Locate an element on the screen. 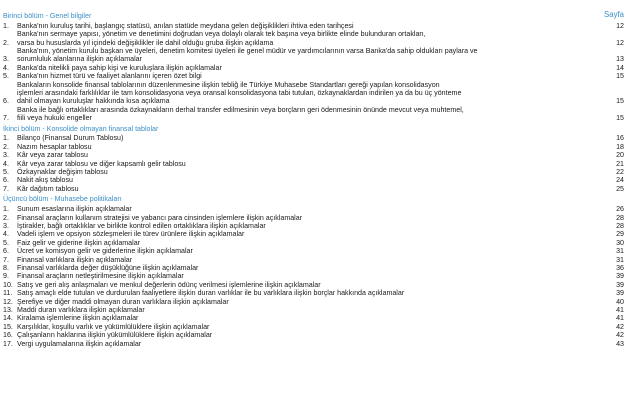 The width and height of the screenshot is (630, 410). entry-page-number: 14 is located at coordinates (620, 67).